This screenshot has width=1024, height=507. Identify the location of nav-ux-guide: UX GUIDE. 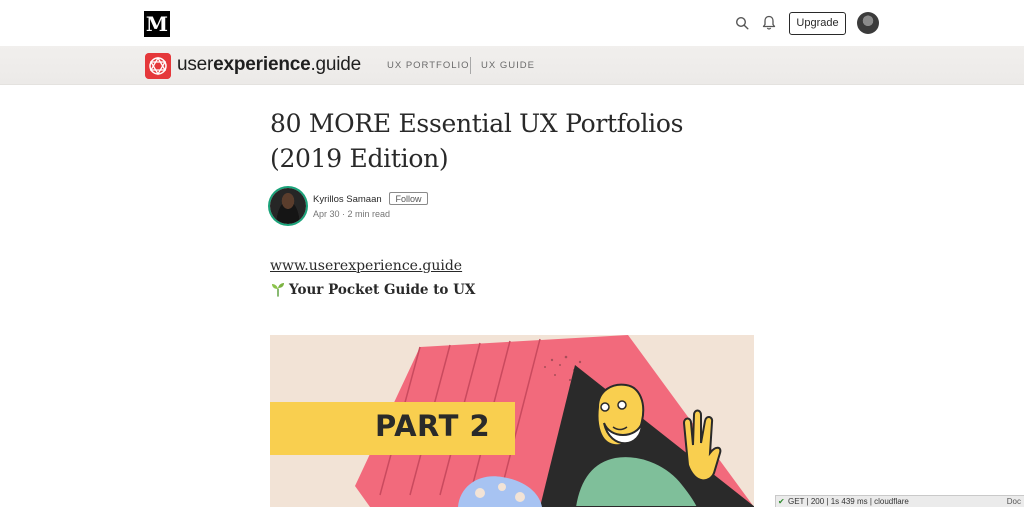
(508, 66).